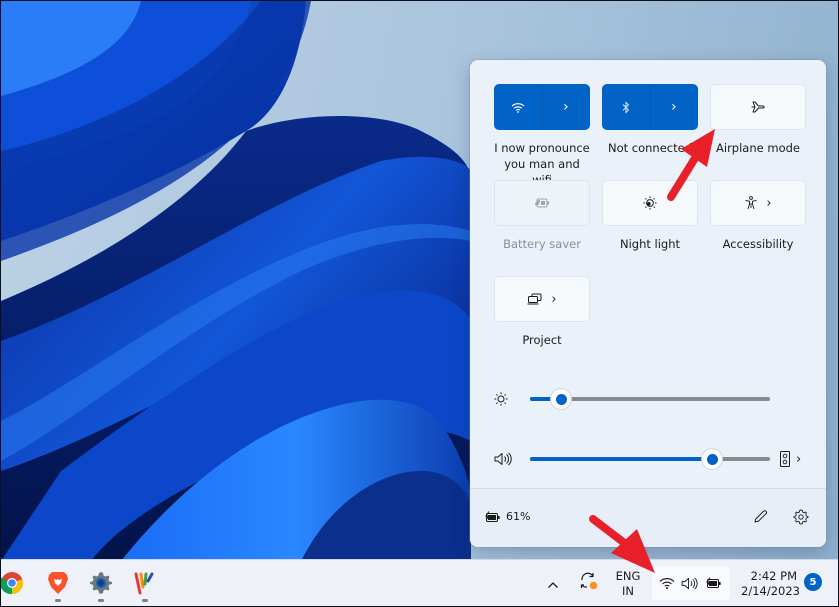 This screenshot has height=607, width=839. I want to click on brave-icon, so click(58, 583).